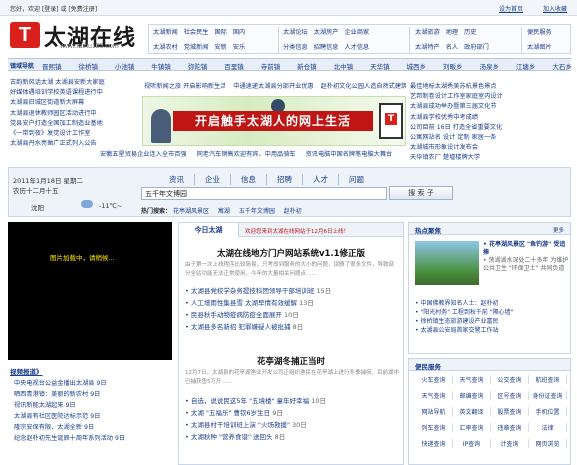 The height and width of the screenshot is (465, 577). Describe the element at coordinates (555, 9) in the screenshot. I see `add-favorite-link: 加入收藏` at that location.